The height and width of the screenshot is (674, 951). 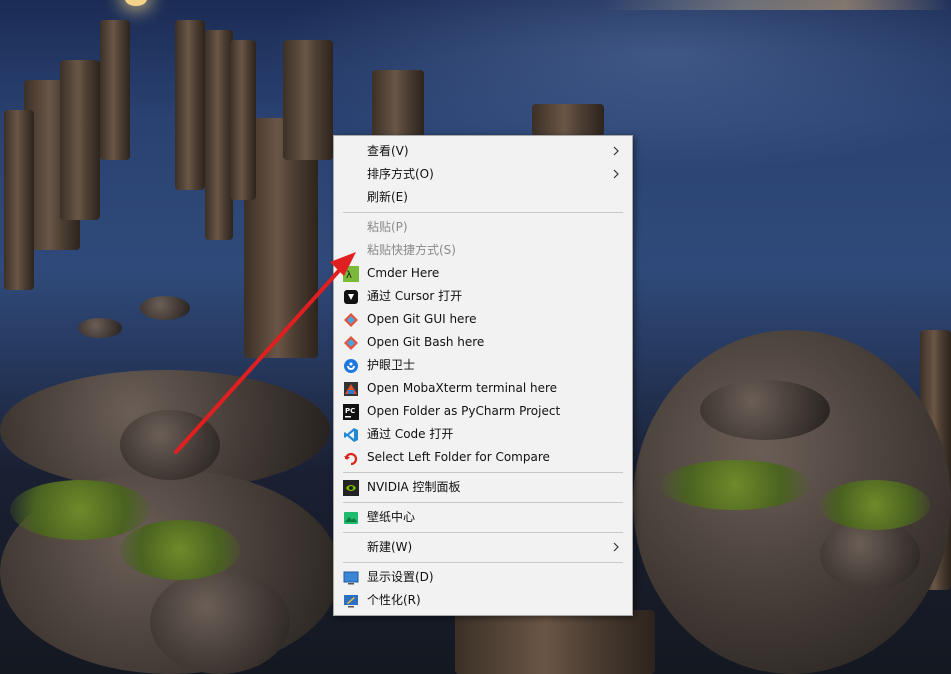 I want to click on menu-item-label: 新建(W), so click(x=390, y=547).